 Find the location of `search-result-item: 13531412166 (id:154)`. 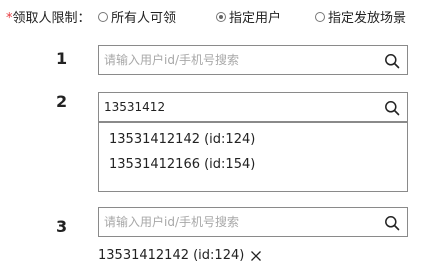

search-result-item: 13531412166 (id:154) is located at coordinates (182, 164).